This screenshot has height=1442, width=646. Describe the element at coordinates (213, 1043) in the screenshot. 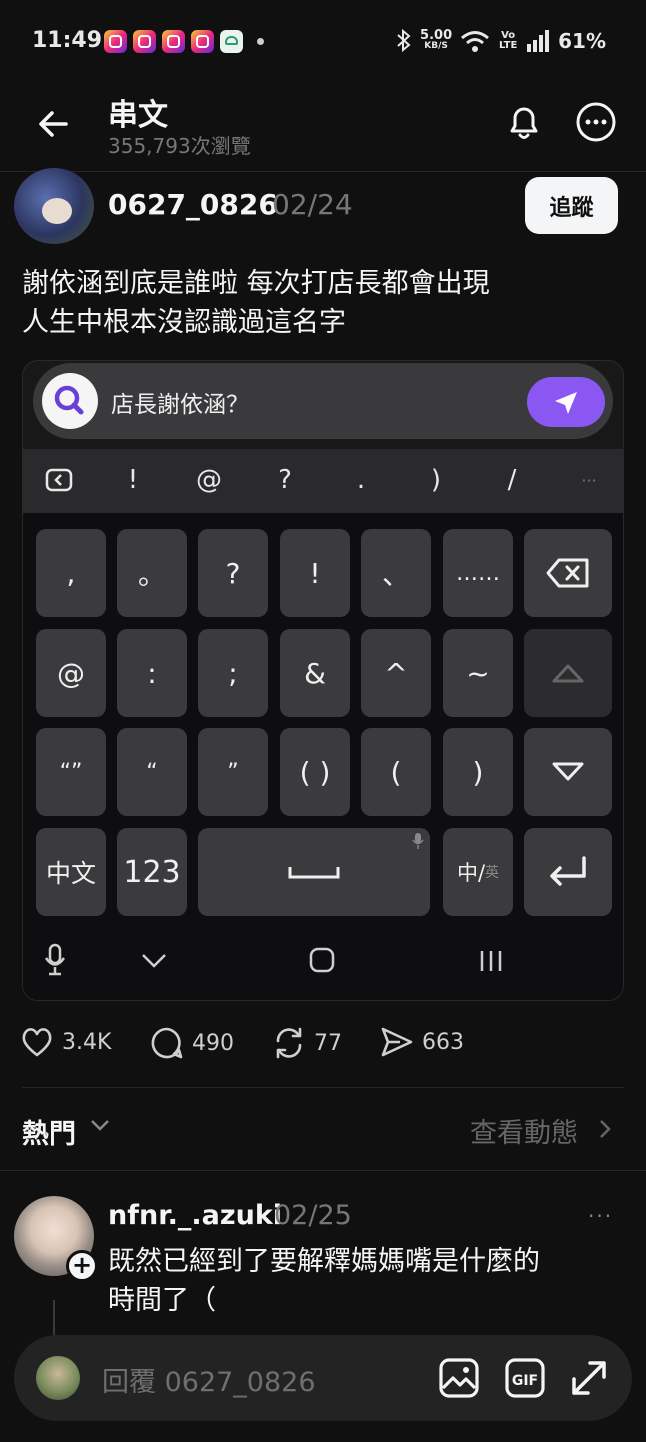

I see `comment-count: 490` at that location.